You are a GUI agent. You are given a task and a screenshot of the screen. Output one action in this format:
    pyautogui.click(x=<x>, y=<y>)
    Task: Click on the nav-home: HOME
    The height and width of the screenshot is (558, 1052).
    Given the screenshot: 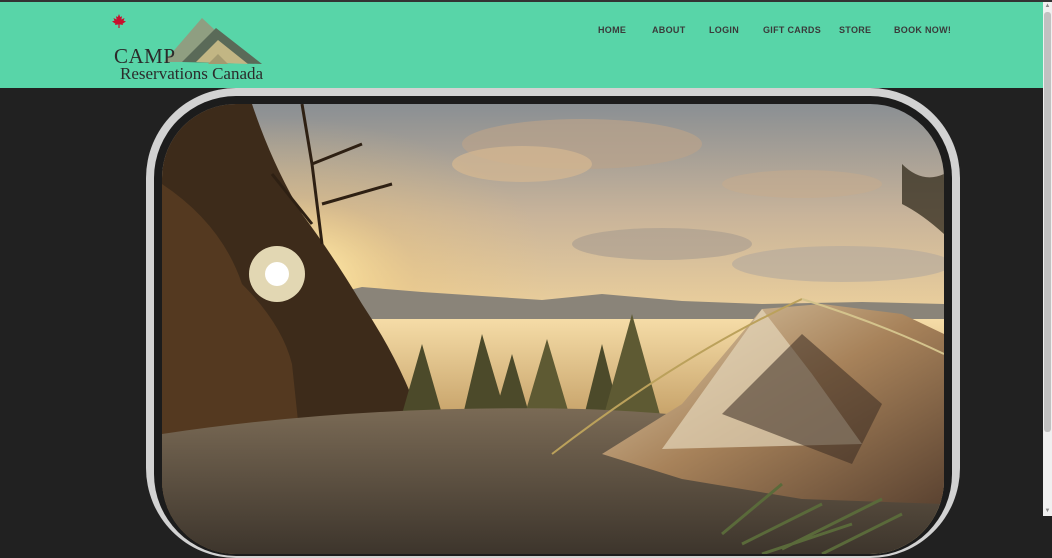 What is the action you would take?
    pyautogui.click(x=625, y=30)
    